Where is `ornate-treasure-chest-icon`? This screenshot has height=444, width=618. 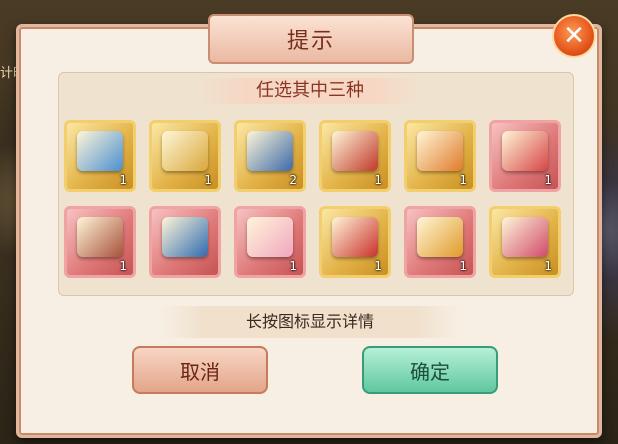 ornate-treasure-chest-icon is located at coordinates (355, 237).